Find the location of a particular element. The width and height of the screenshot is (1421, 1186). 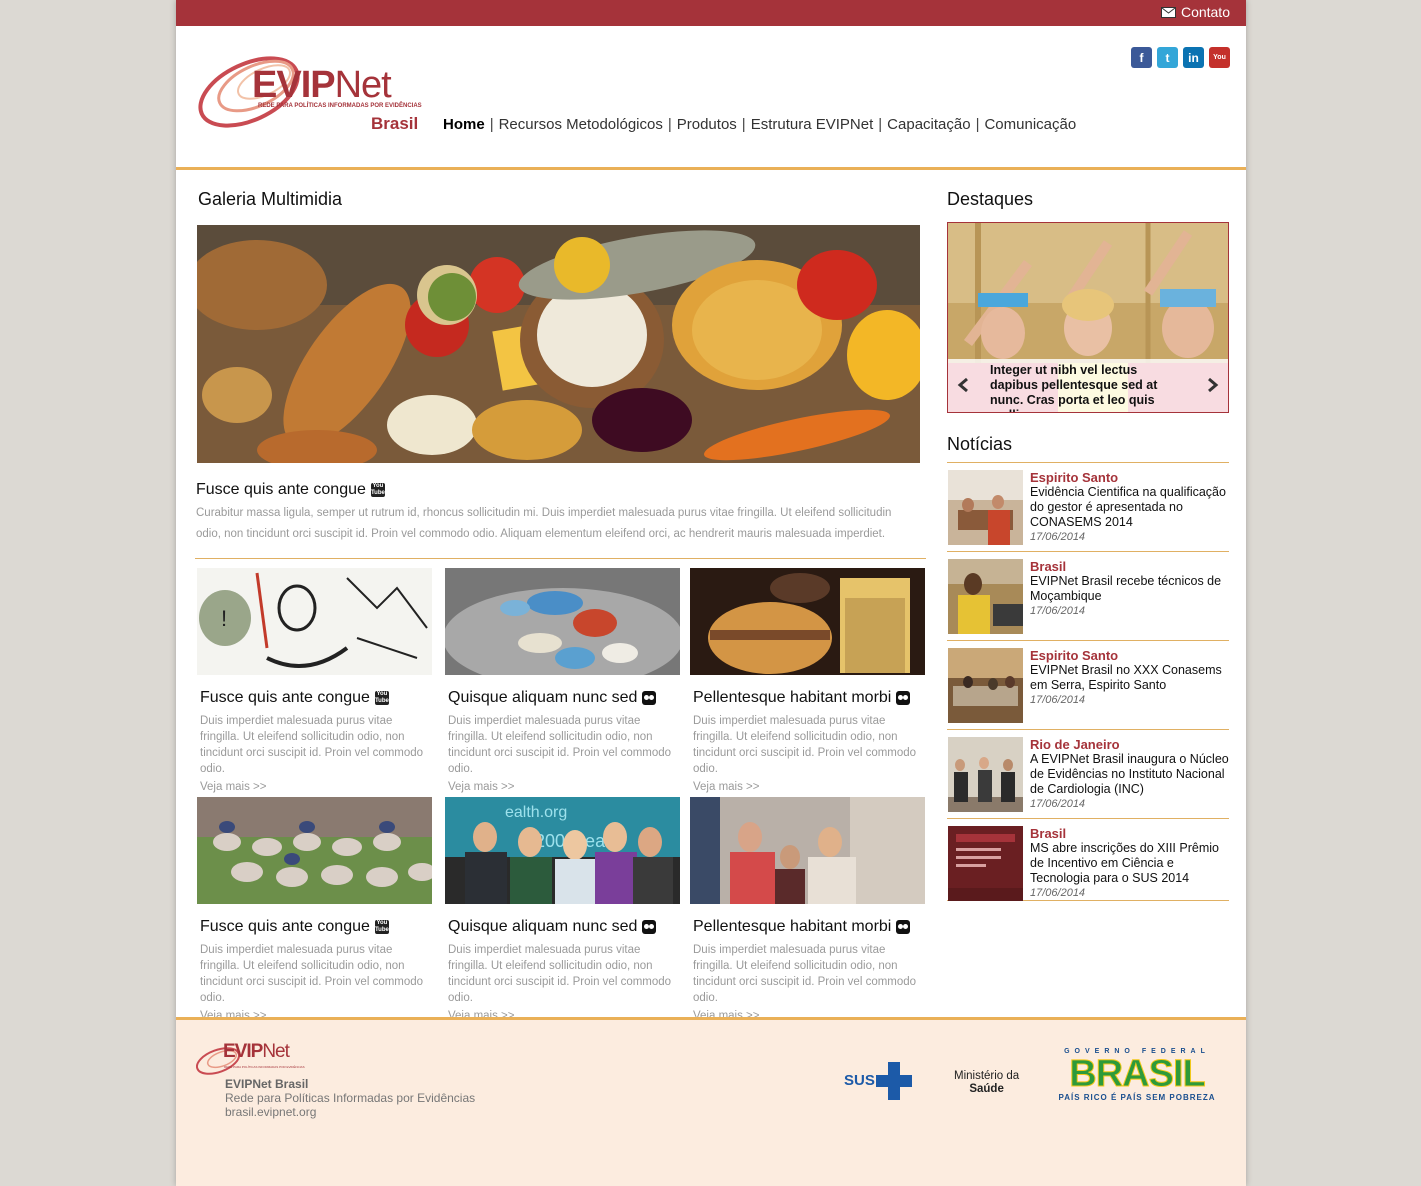

noticias-heading: Notícias is located at coordinates (980, 444).